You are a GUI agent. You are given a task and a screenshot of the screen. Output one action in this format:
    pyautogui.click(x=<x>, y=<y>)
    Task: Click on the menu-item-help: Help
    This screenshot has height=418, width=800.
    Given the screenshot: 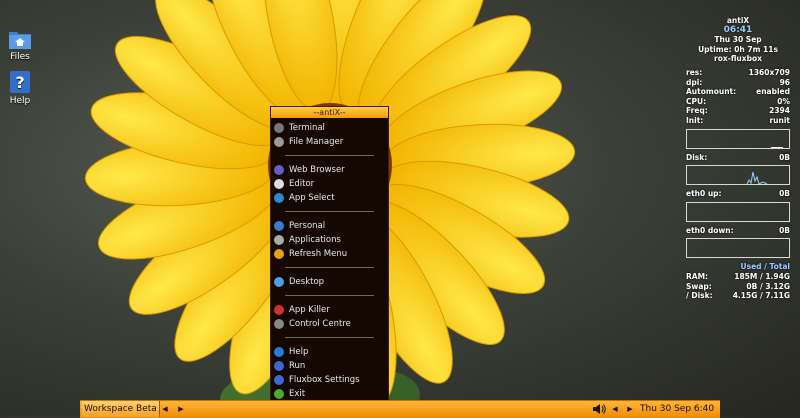 What is the action you would take?
    pyautogui.click(x=329, y=352)
    